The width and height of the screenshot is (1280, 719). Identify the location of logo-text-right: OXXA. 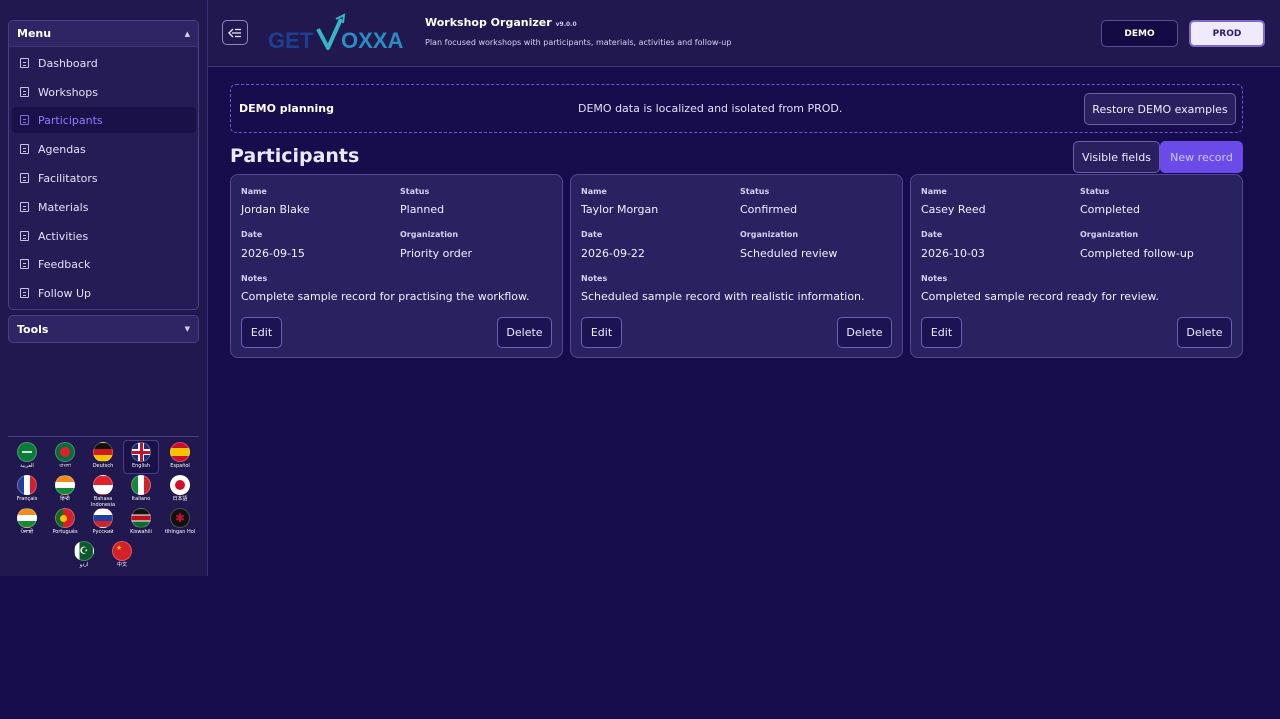
(372, 40).